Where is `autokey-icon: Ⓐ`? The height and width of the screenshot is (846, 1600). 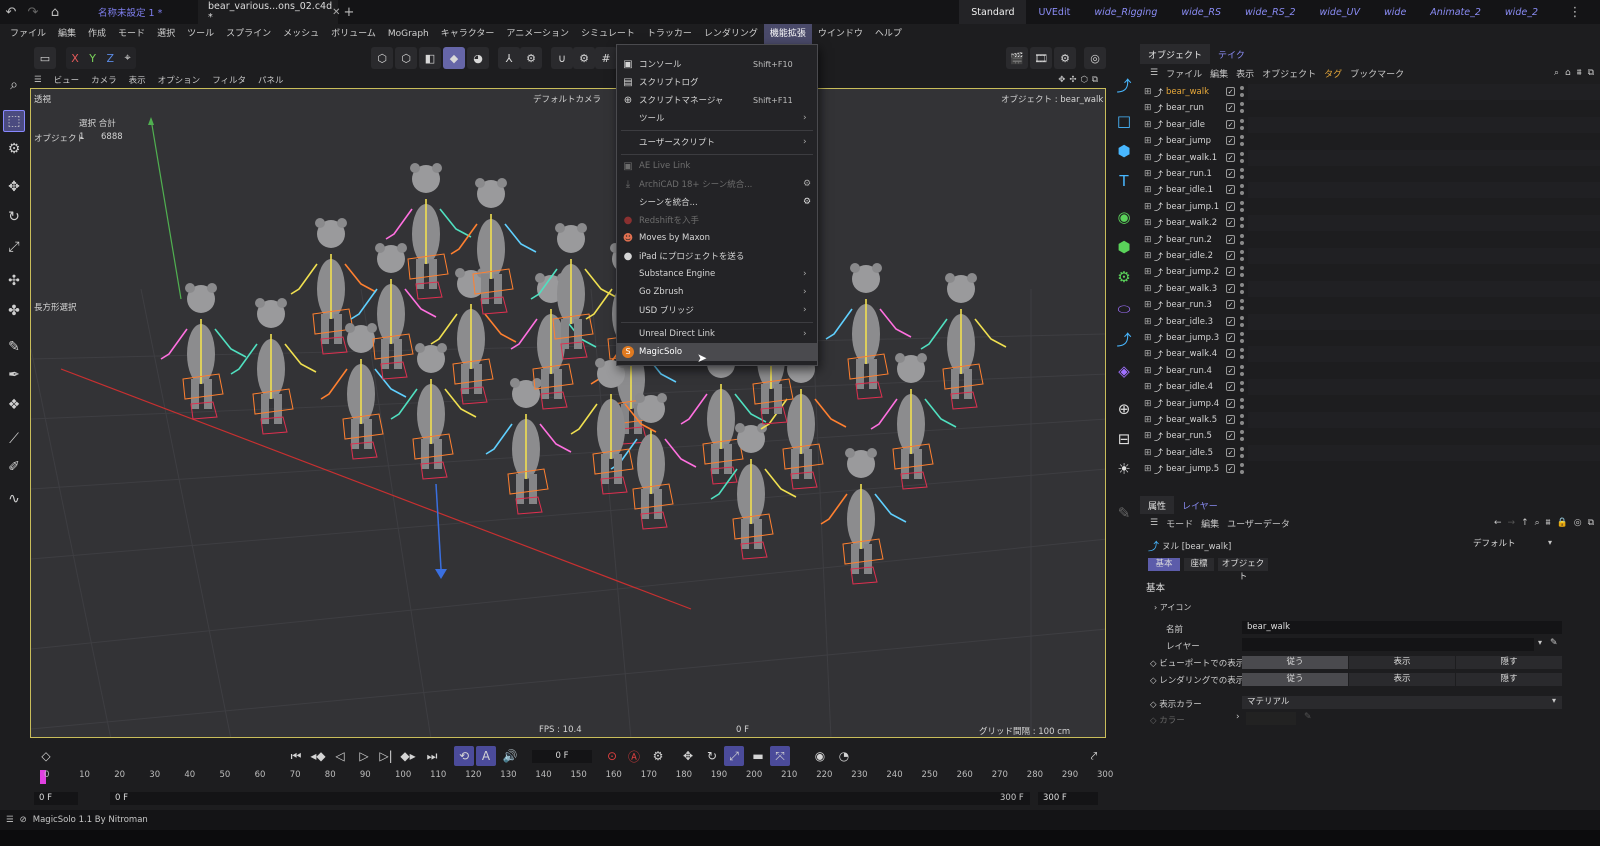
autokey-icon: Ⓐ is located at coordinates (634, 756).